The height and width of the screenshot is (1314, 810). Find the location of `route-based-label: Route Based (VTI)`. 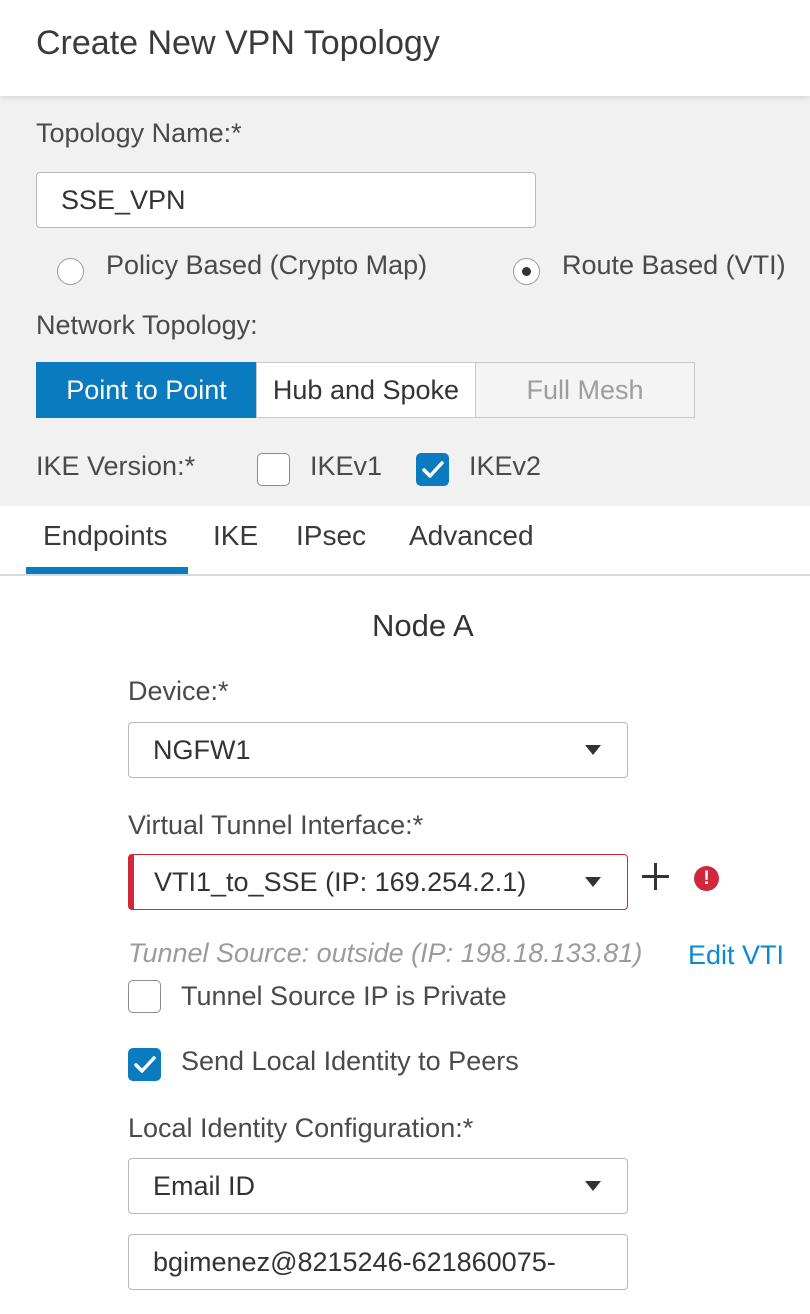

route-based-label: Route Based (VTI) is located at coordinates (674, 265).